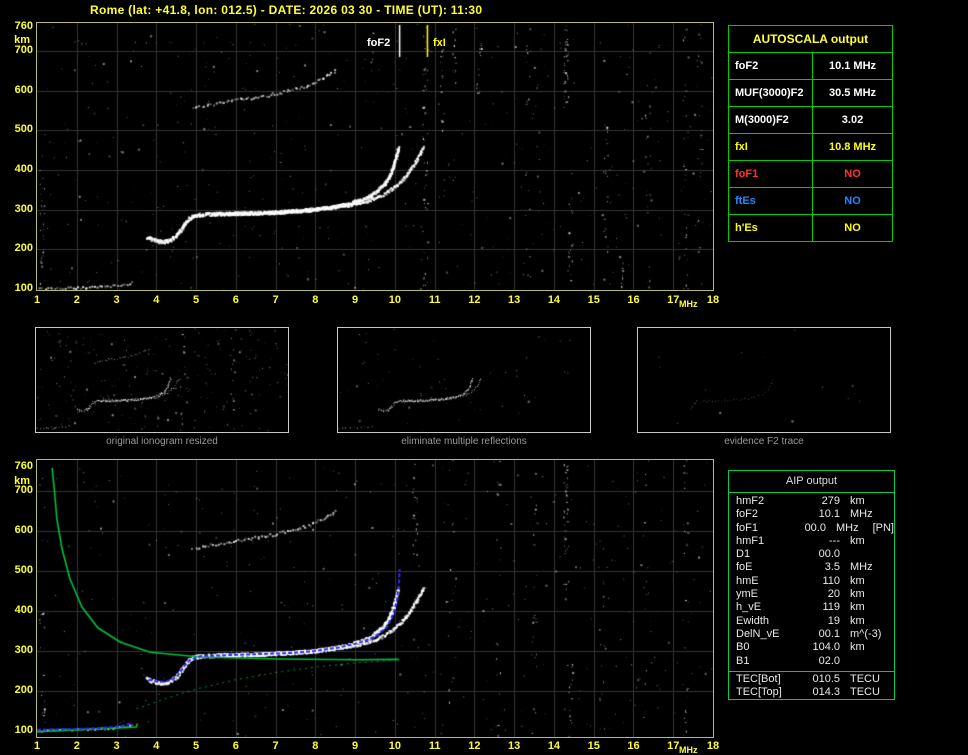 This screenshot has height=755, width=968. I want to click on aip-row: foE 3.5 MHz, so click(811, 567).